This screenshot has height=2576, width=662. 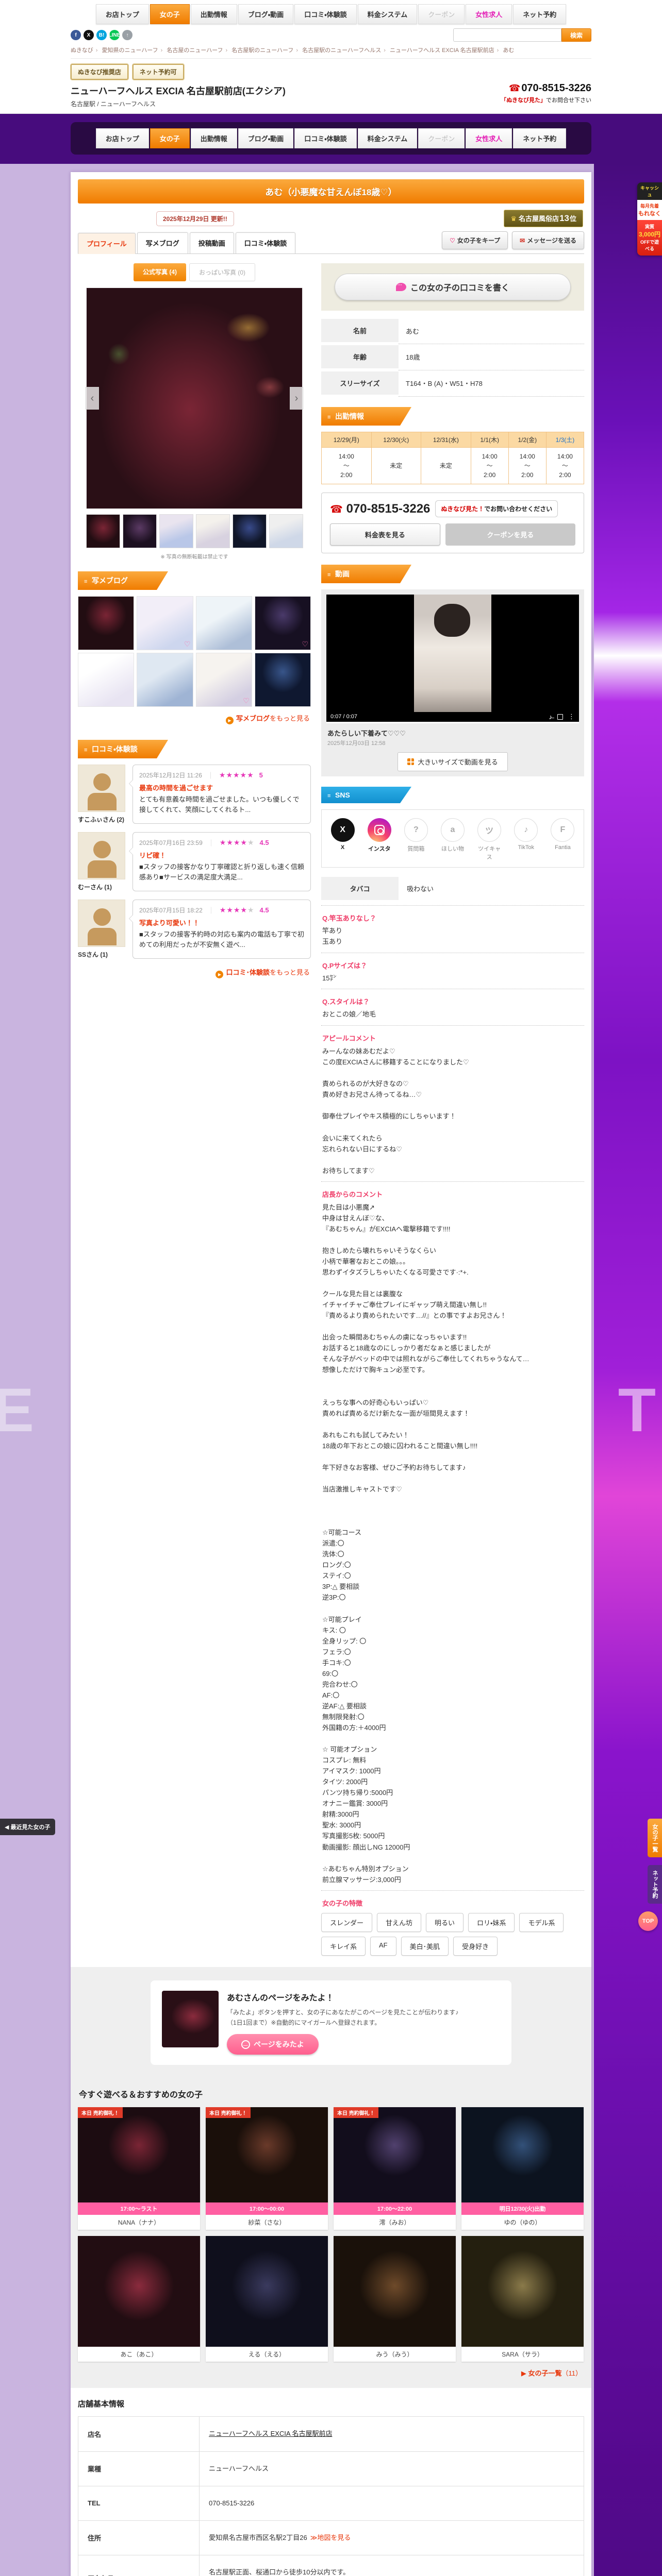 I want to click on breadcrumb-item: ぬきなび, so click(x=82, y=51).